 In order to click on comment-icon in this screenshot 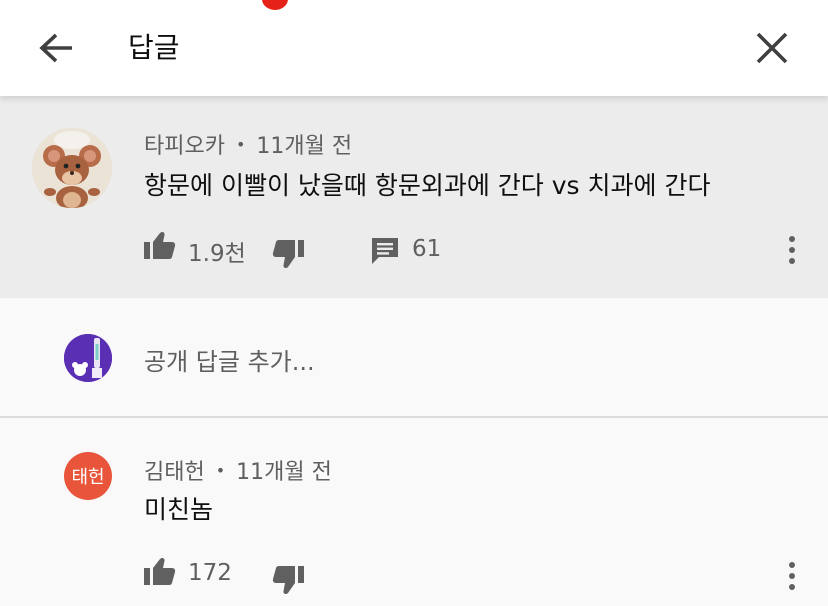, I will do `click(385, 251)`.